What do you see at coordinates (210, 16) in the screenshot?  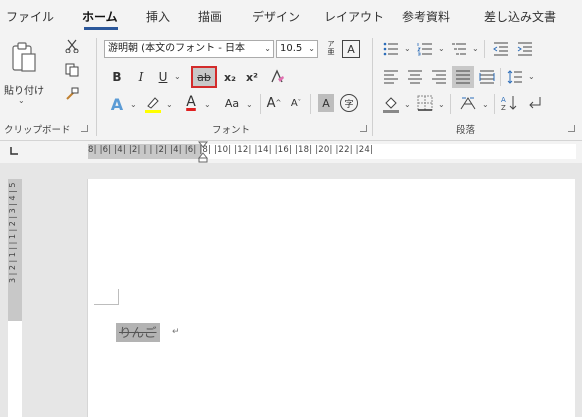 I see `tab-draw: 描画` at bounding box center [210, 16].